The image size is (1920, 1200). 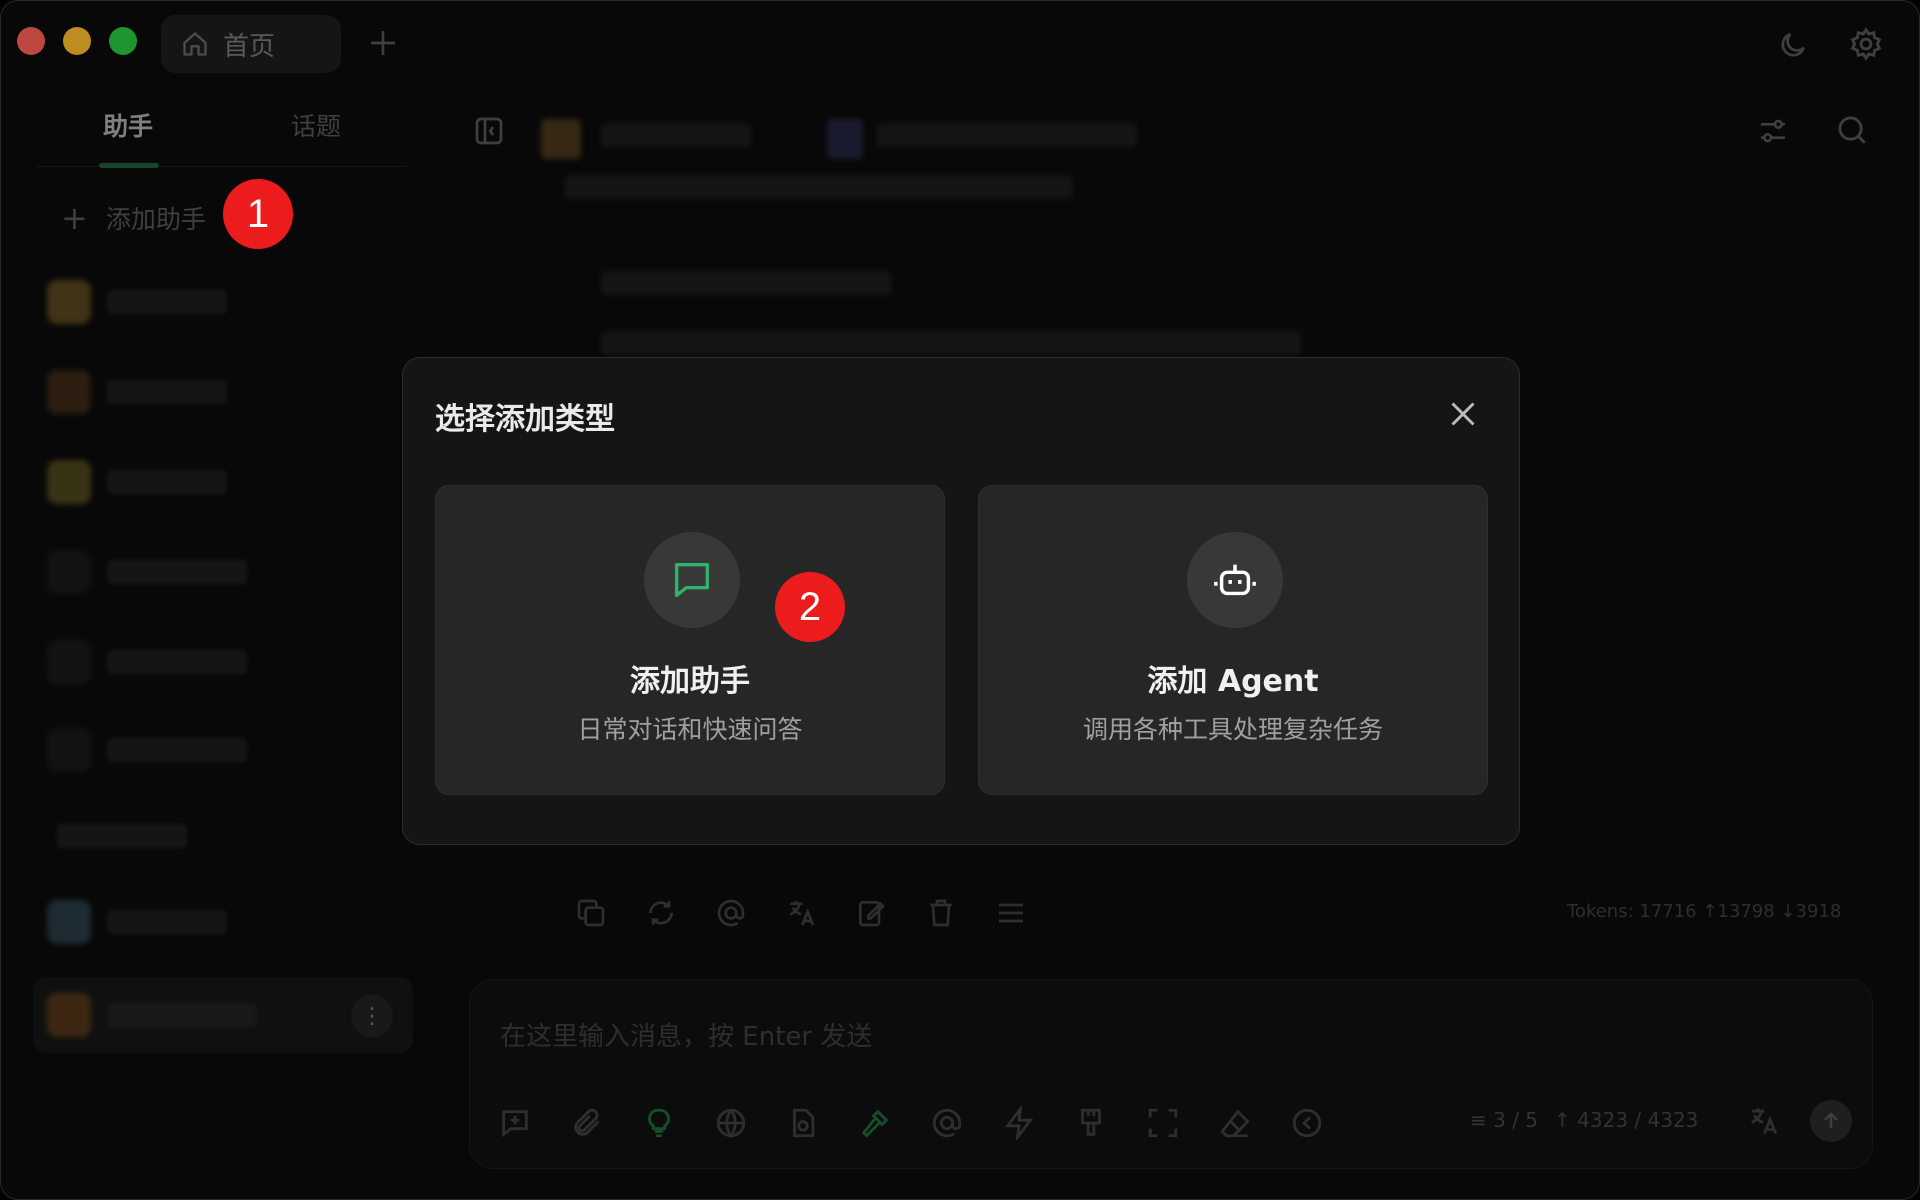 What do you see at coordinates (810, 607) in the screenshot?
I see `step-badge-2: 2` at bounding box center [810, 607].